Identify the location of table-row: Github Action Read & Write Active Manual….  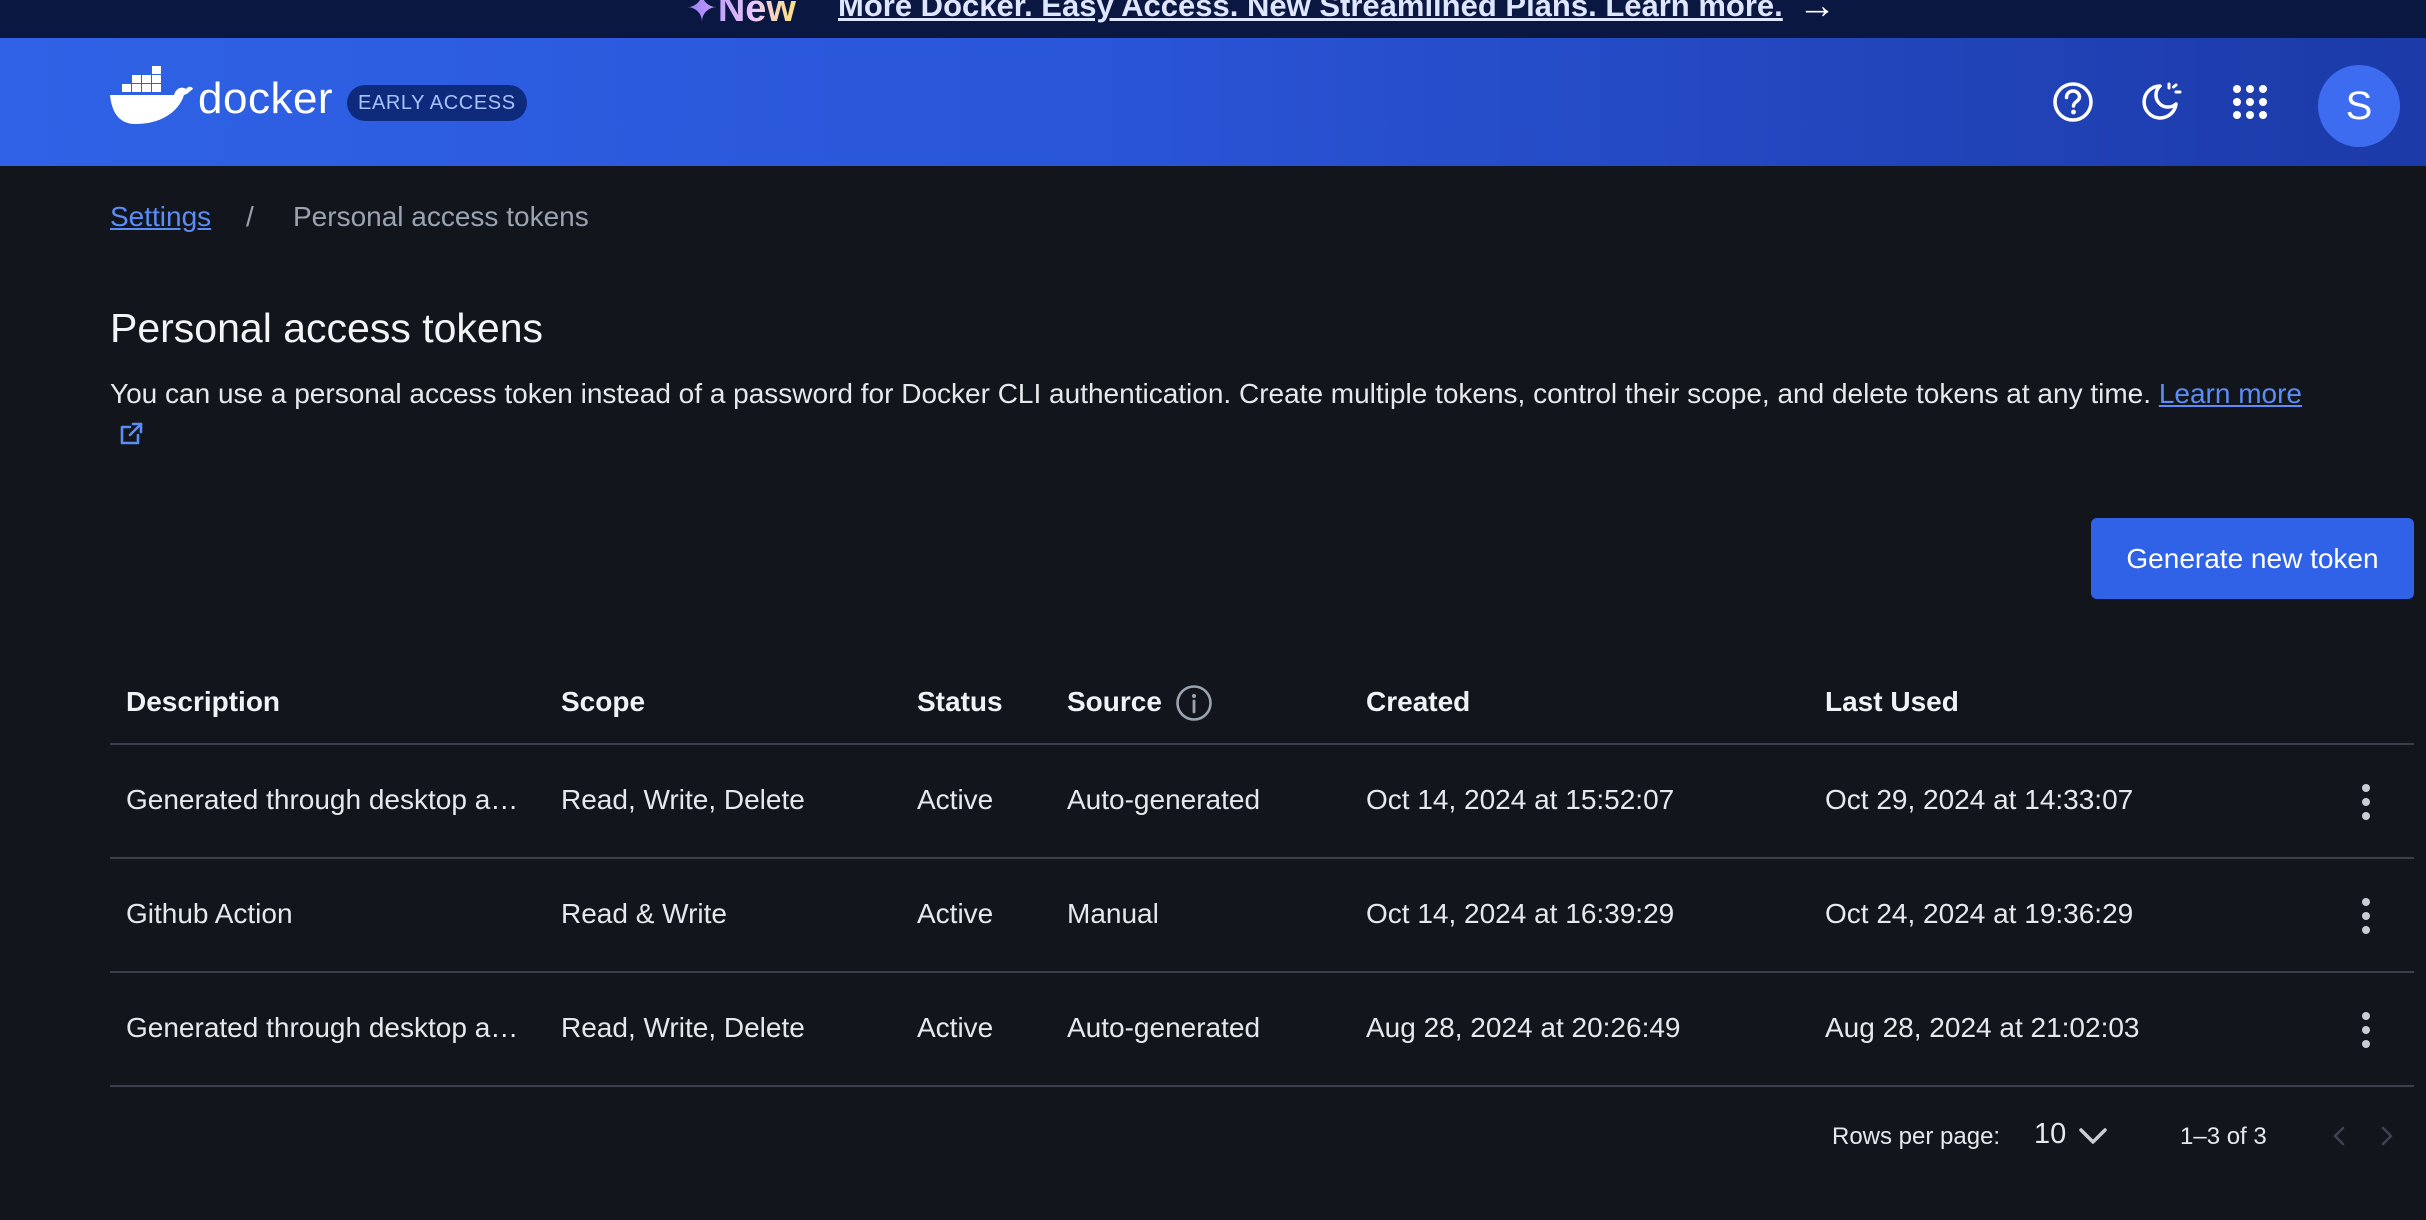
(1262, 914).